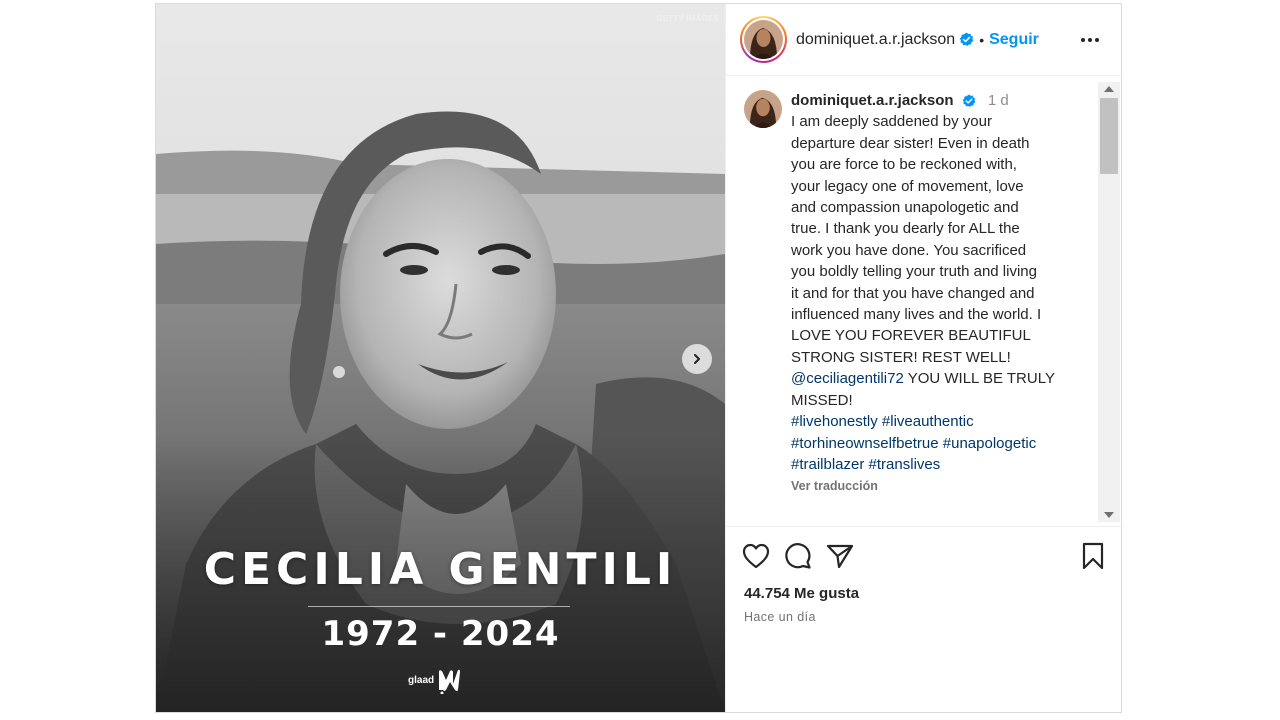 Image resolution: width=1280 pixels, height=720 pixels. I want to click on comment-button, so click(798, 556).